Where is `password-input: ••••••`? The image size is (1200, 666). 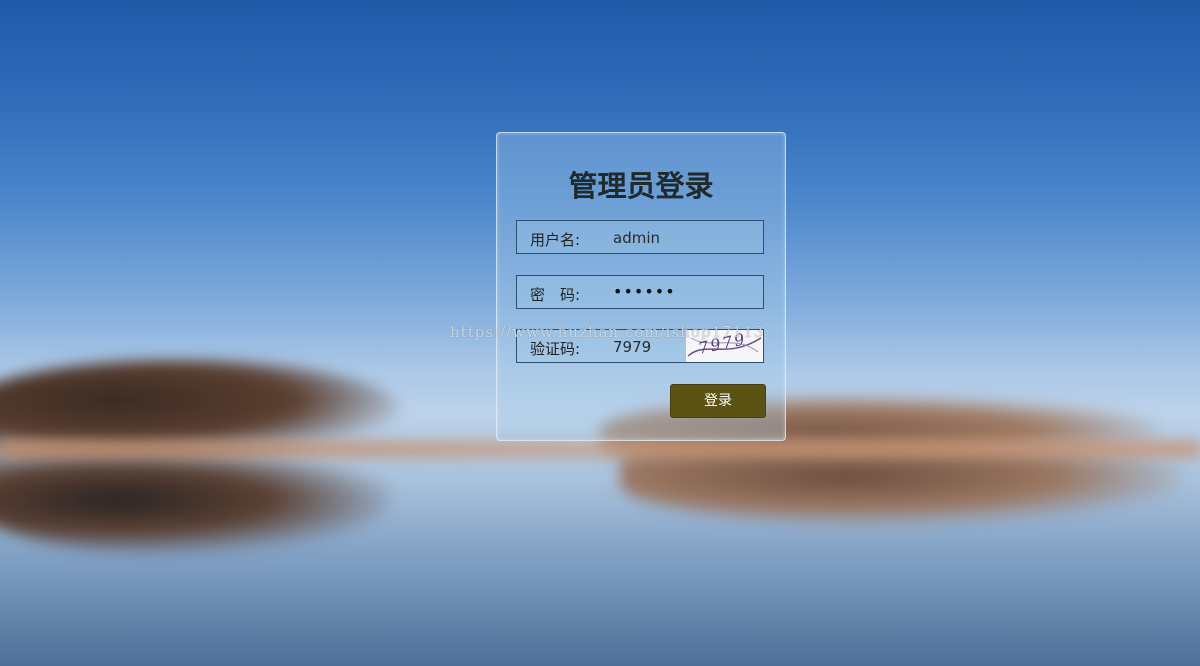 password-input: •••••• is located at coordinates (644, 291).